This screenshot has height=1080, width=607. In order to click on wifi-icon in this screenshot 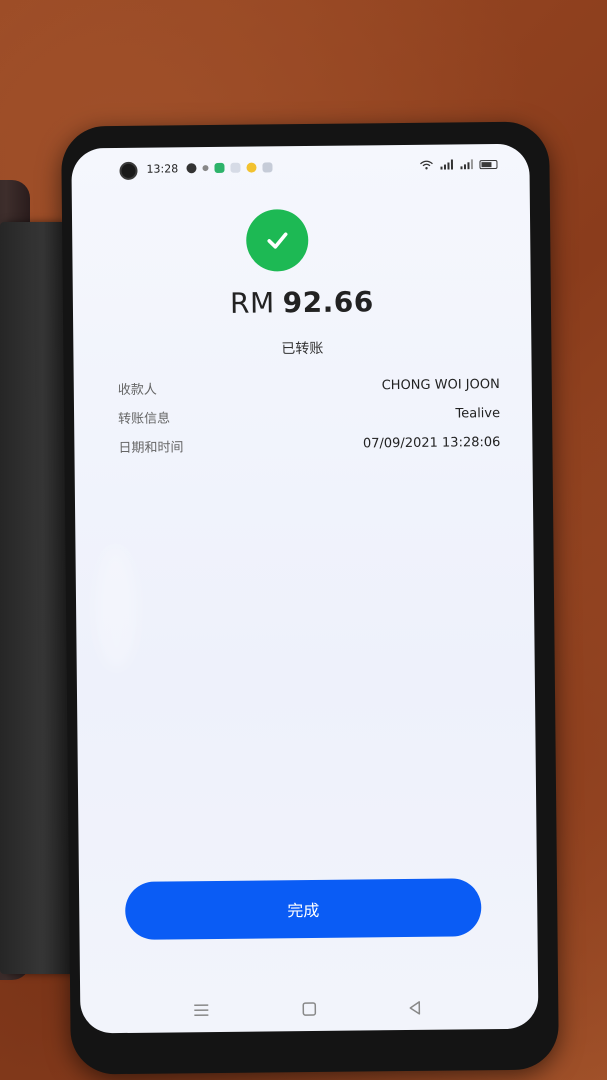, I will do `click(426, 165)`.